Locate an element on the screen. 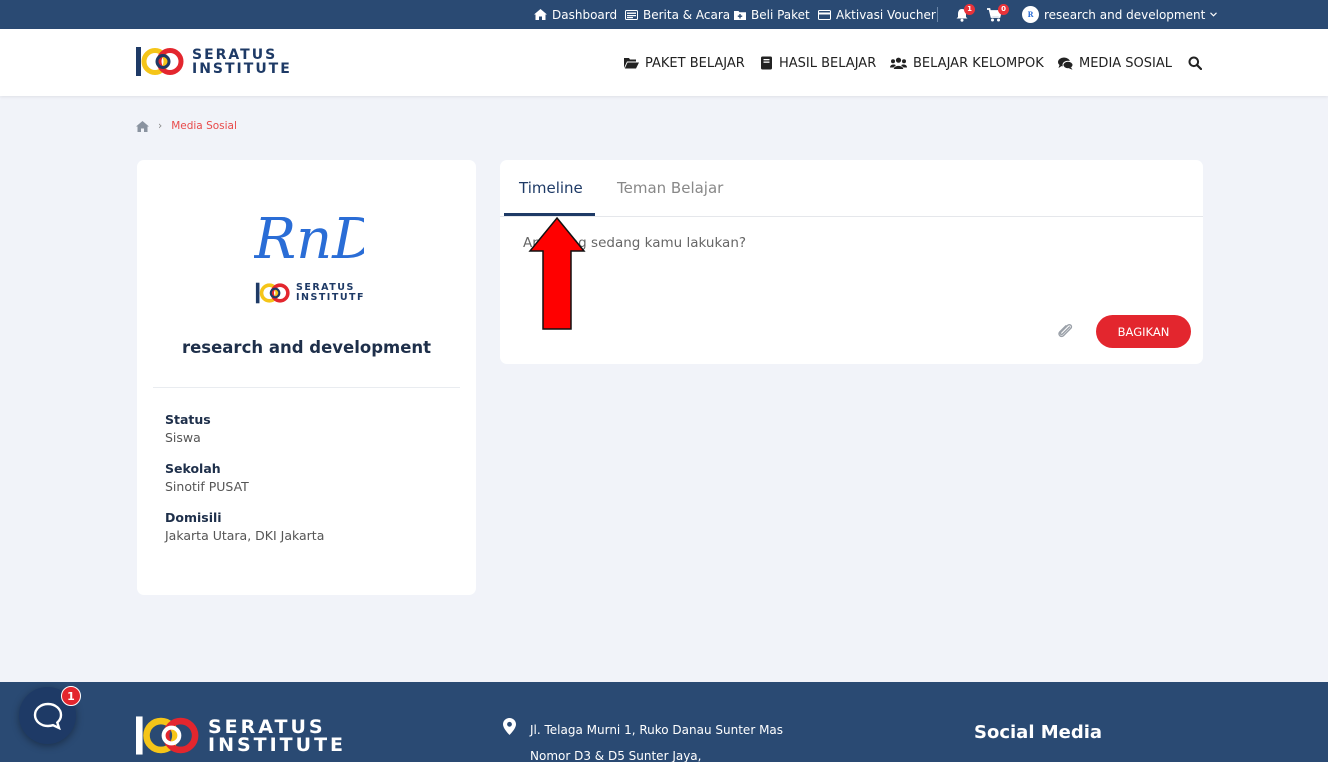 The width and height of the screenshot is (1328, 762). nav-paket-belajar: PAKET BELAJAR is located at coordinates (684, 63).